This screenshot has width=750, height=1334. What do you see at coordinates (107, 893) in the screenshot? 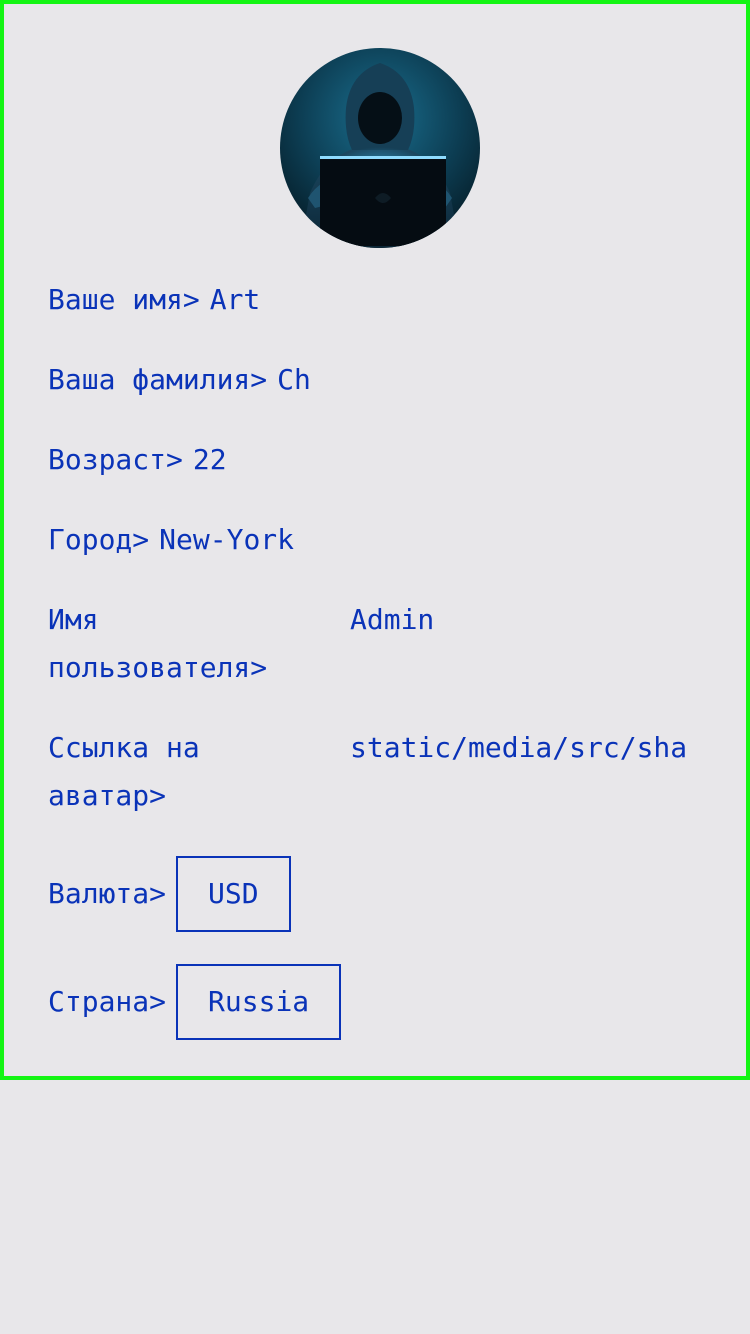
I see `currency-label: Валюта>` at bounding box center [107, 893].